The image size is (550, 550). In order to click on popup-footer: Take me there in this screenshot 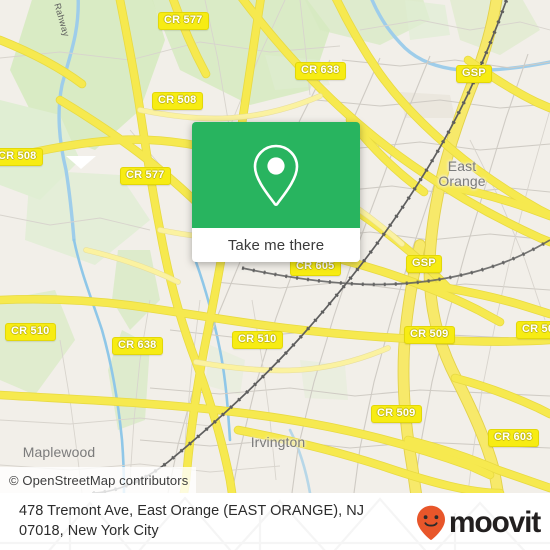, I will do `click(276, 245)`.